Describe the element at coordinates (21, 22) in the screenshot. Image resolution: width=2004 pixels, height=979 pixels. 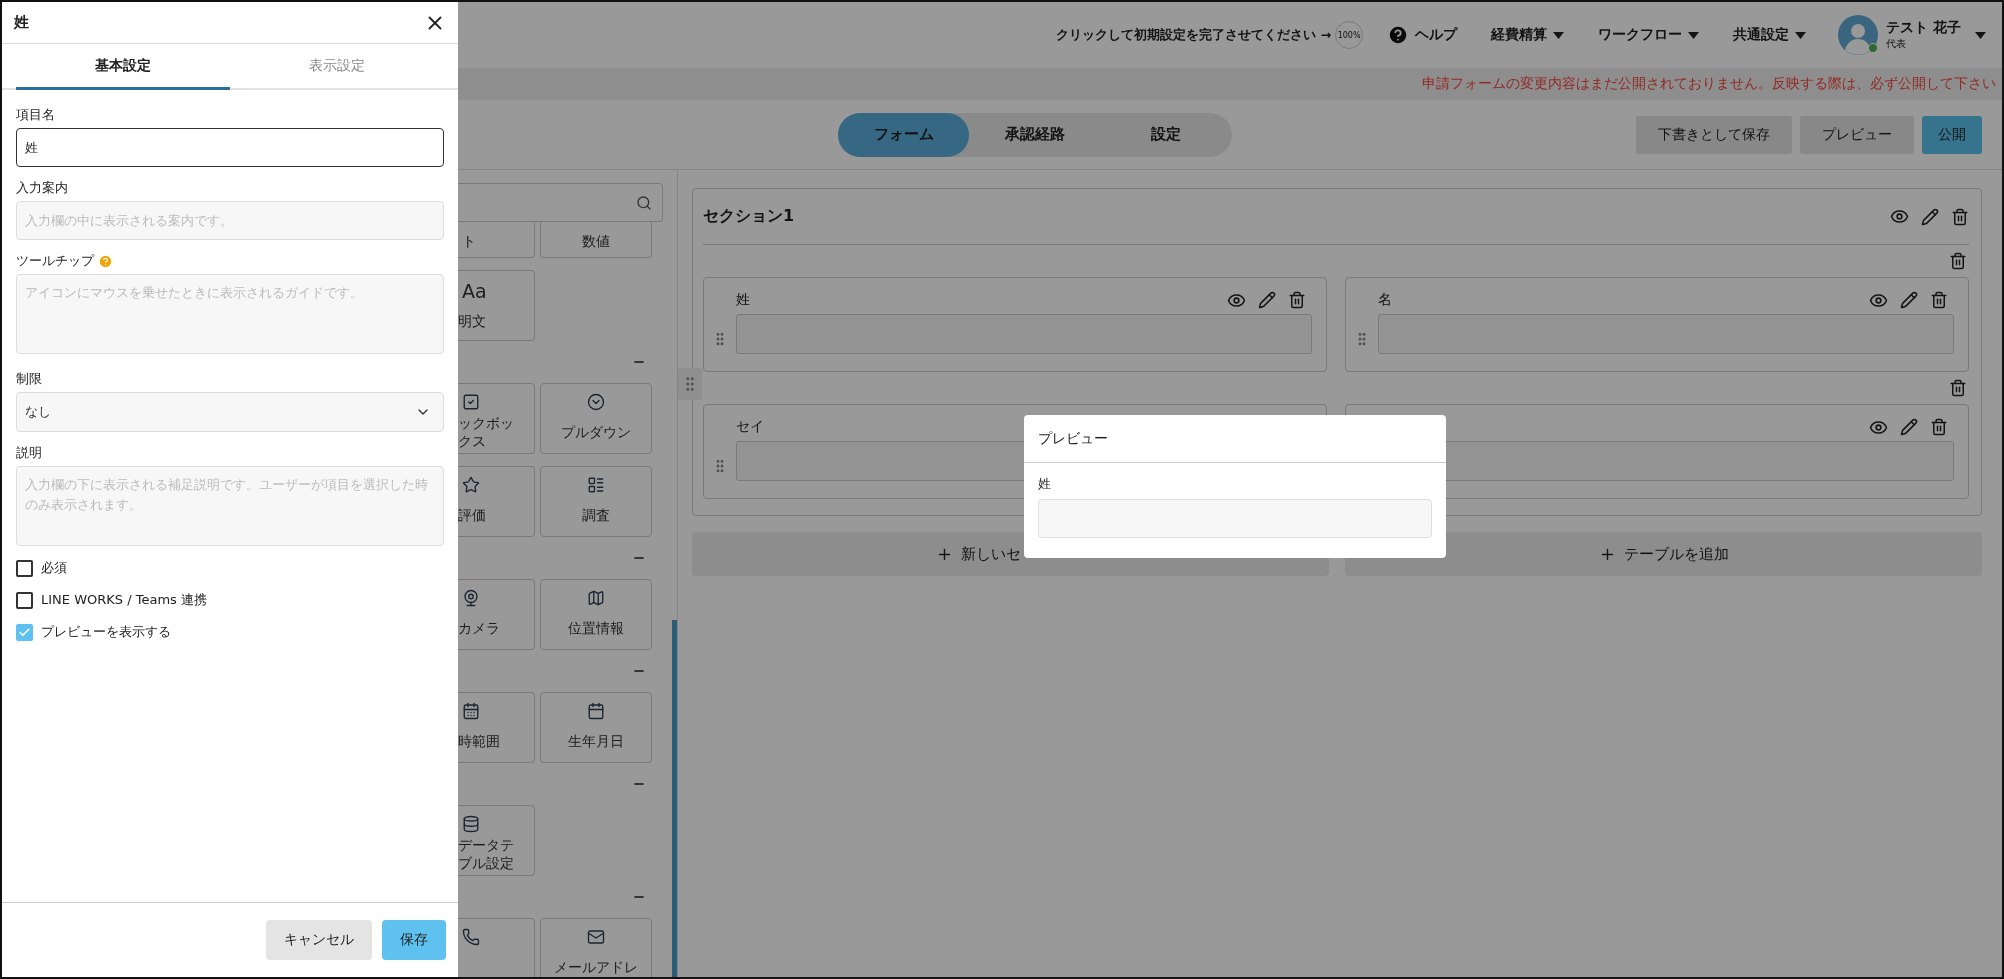
I see `drawer-title: 姓` at that location.